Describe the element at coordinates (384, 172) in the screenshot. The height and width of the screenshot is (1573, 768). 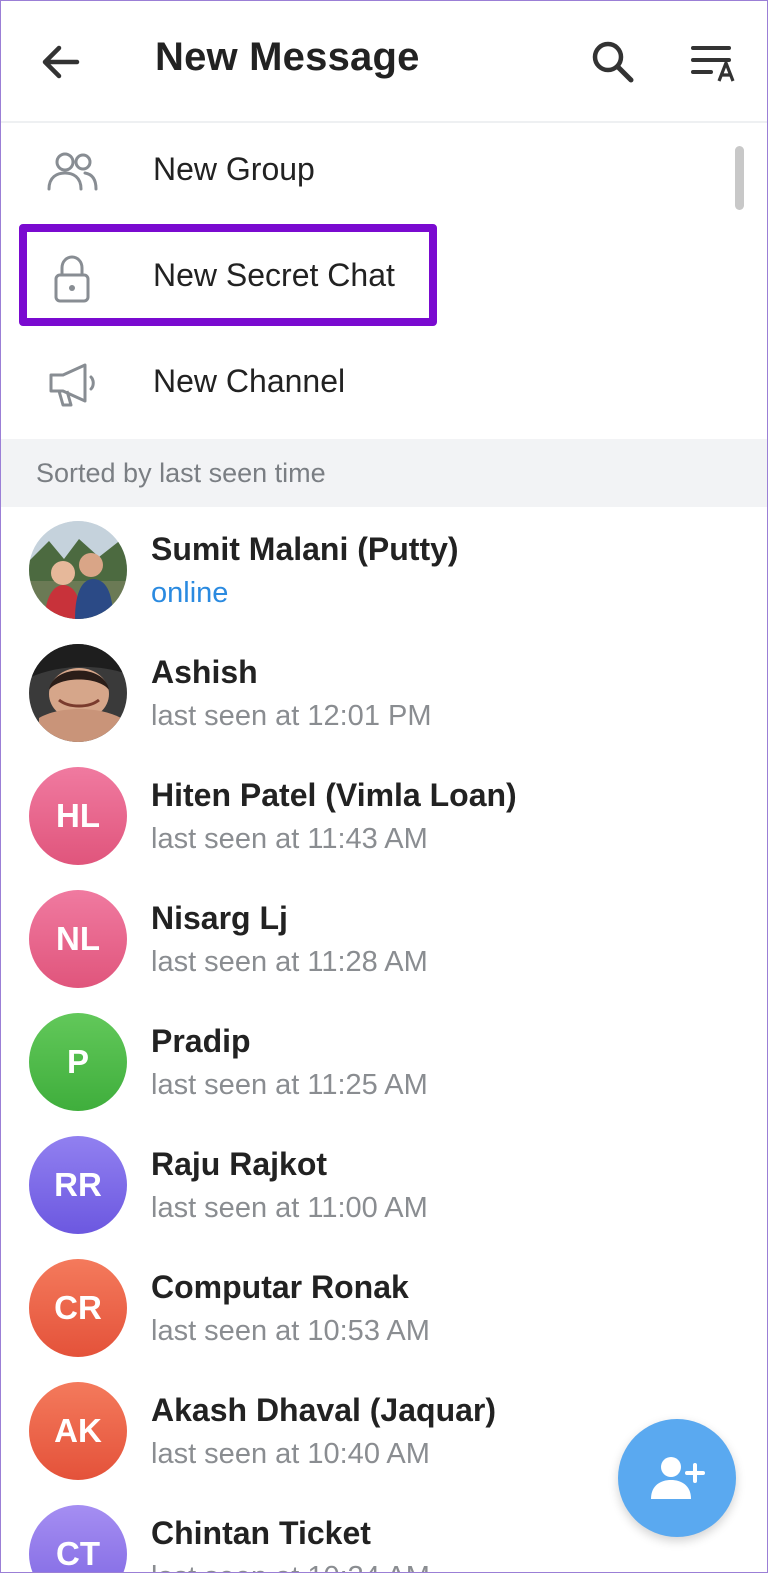
I see `new-group-item: New Group` at that location.